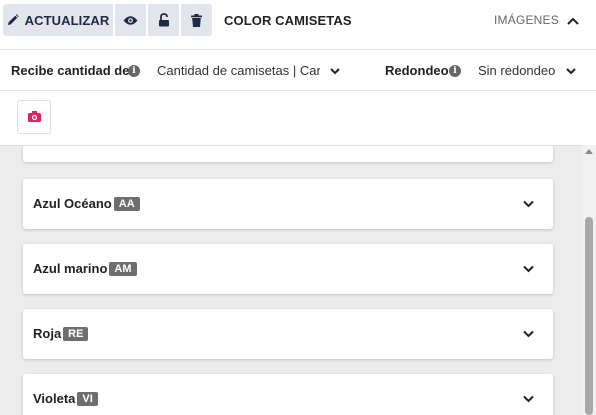  Describe the element at coordinates (67, 20) in the screenshot. I see `update-button-label: ACTUALIZAR` at that location.